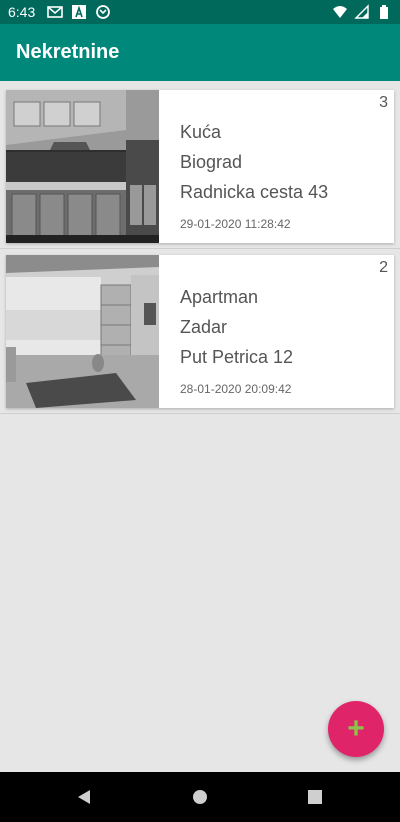  Describe the element at coordinates (219, 297) in the screenshot. I see `listing-type: Apartman` at that location.